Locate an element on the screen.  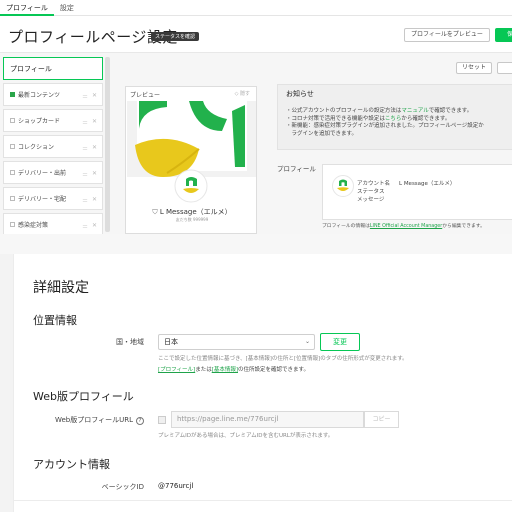
profile-field-label: アカウント名 is located at coordinates (374, 184).